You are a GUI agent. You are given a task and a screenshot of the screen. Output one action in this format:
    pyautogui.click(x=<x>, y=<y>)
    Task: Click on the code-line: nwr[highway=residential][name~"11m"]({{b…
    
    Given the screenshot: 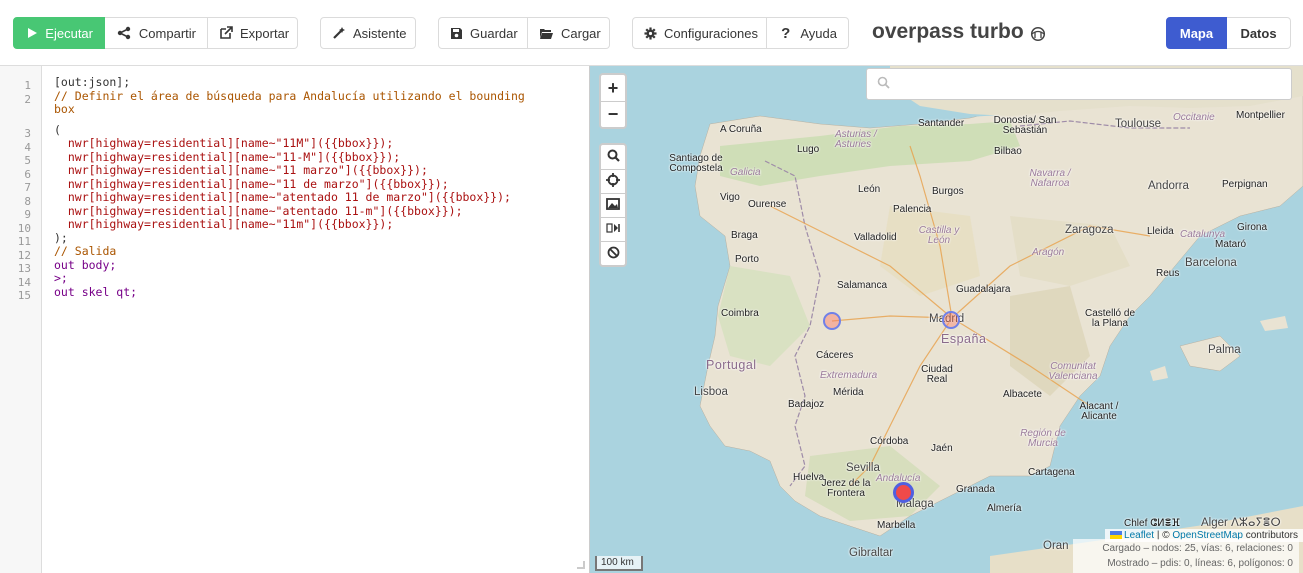 What is the action you would take?
    pyautogui.click(x=224, y=224)
    